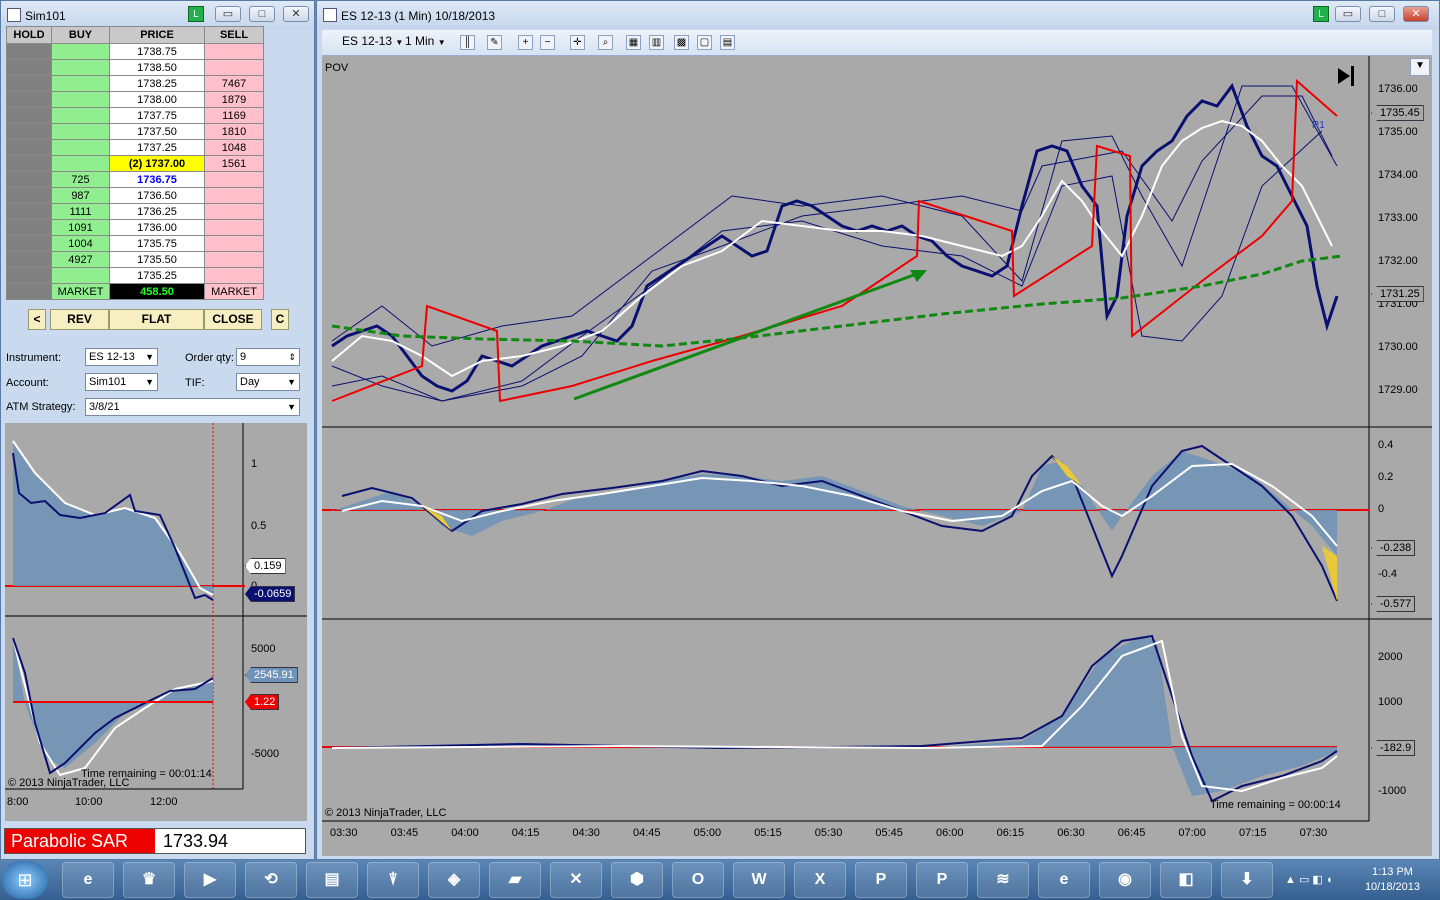 The width and height of the screenshot is (1440, 900). I want to click on zoom-out-icon: −, so click(547, 42).